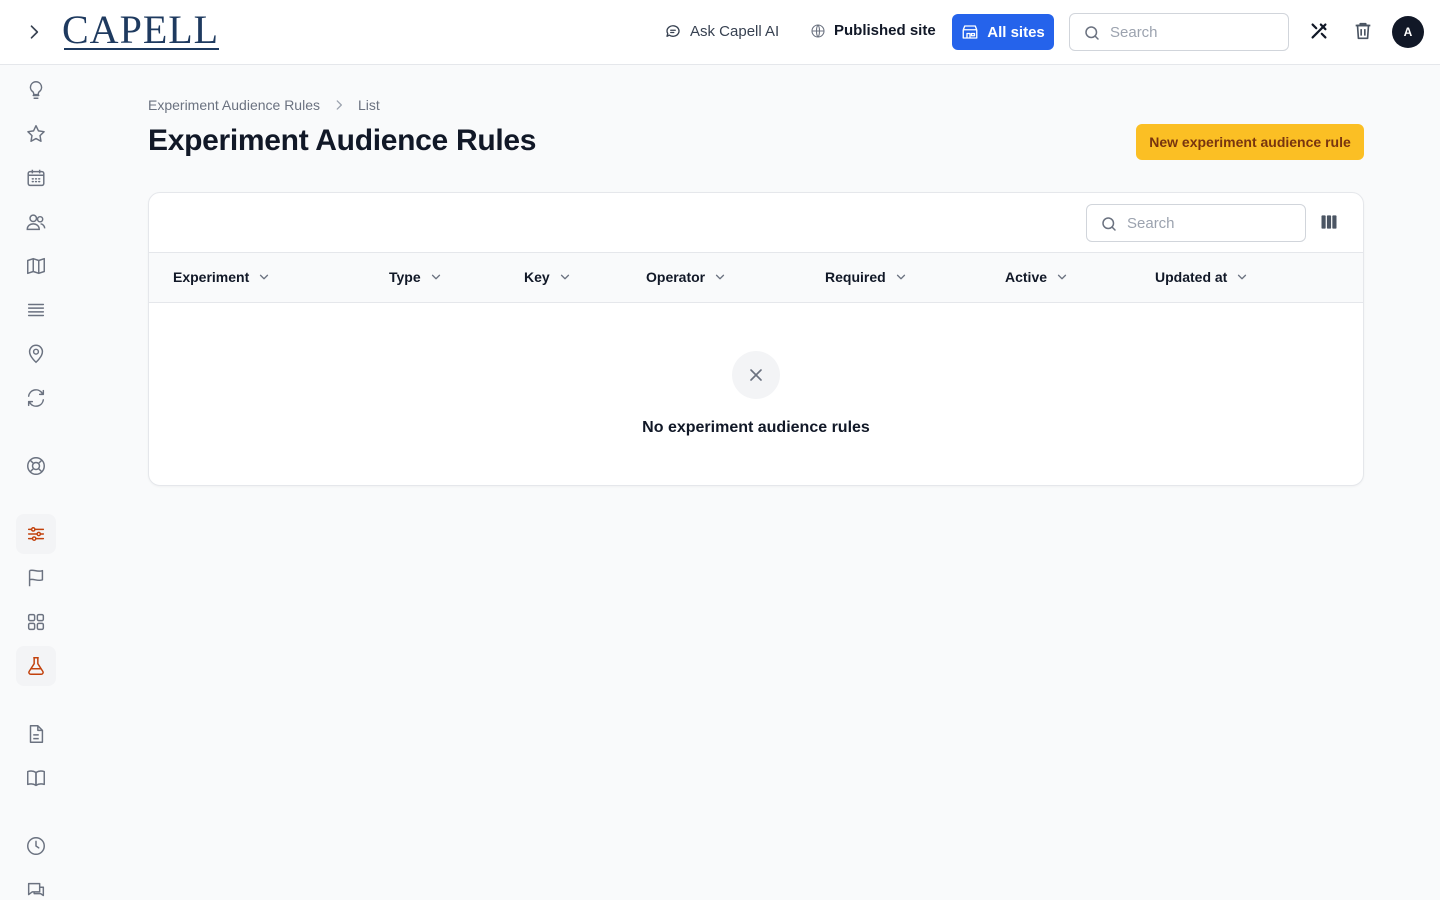  I want to click on calendar-icon, so click(36, 178).